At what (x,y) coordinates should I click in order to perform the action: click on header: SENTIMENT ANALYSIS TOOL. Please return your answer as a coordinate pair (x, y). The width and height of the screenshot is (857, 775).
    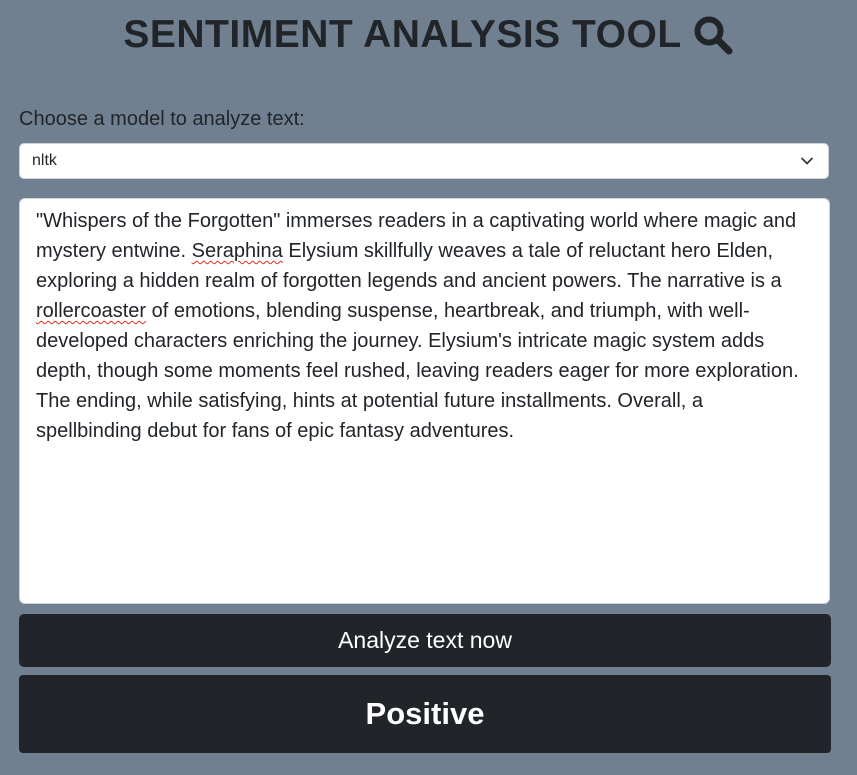
    Looking at the image, I should click on (428, 35).